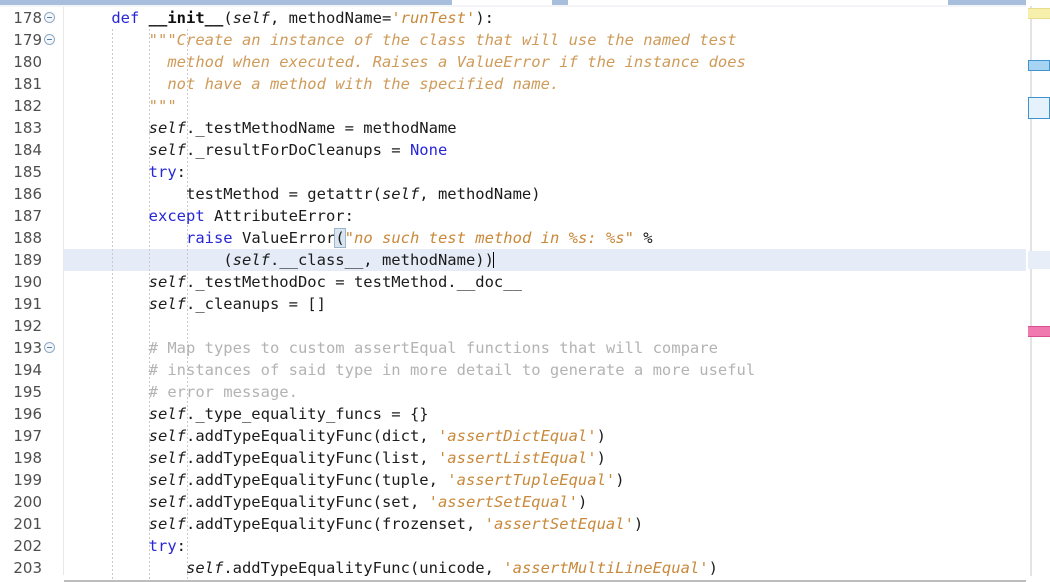  I want to click on code-line: (self.__class__, methodName)), so click(279, 260).